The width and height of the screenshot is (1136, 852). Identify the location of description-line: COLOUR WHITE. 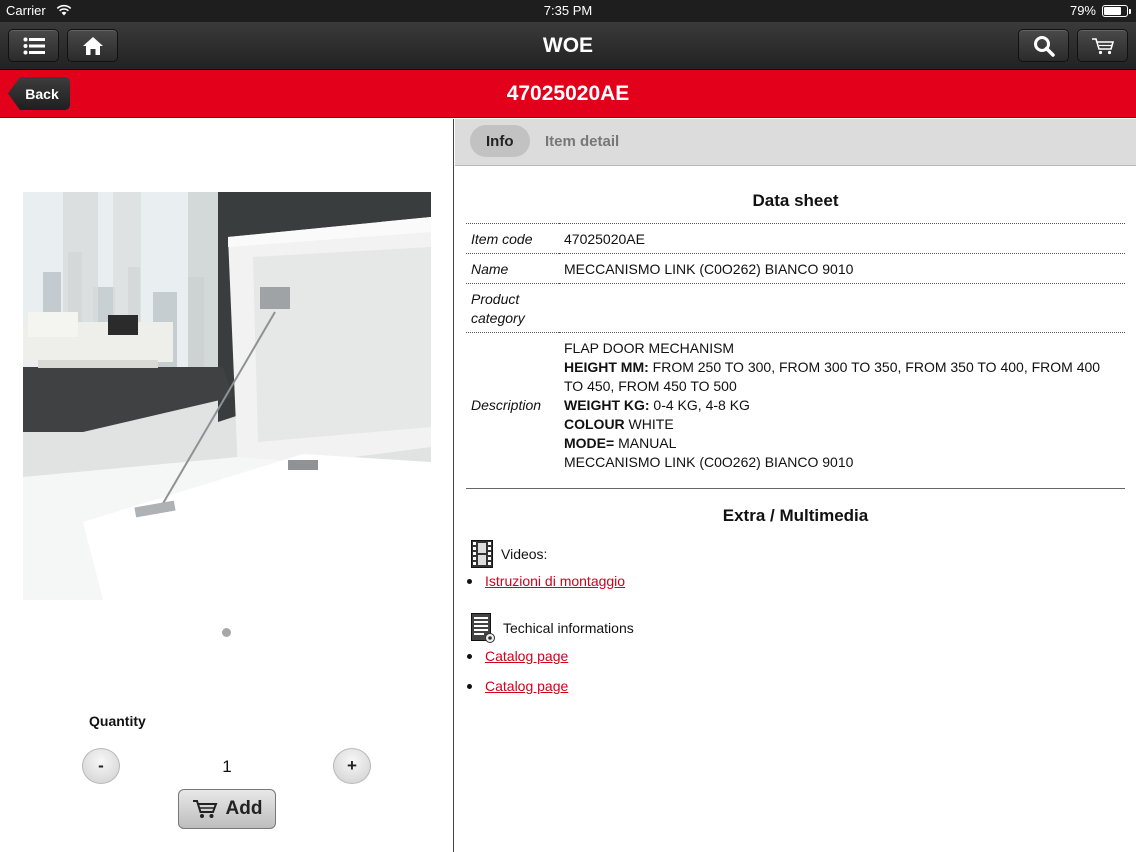
(842, 424).